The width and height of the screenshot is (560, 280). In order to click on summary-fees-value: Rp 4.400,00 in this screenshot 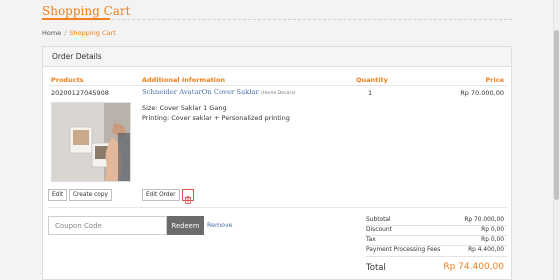, I will do `click(486, 250)`.